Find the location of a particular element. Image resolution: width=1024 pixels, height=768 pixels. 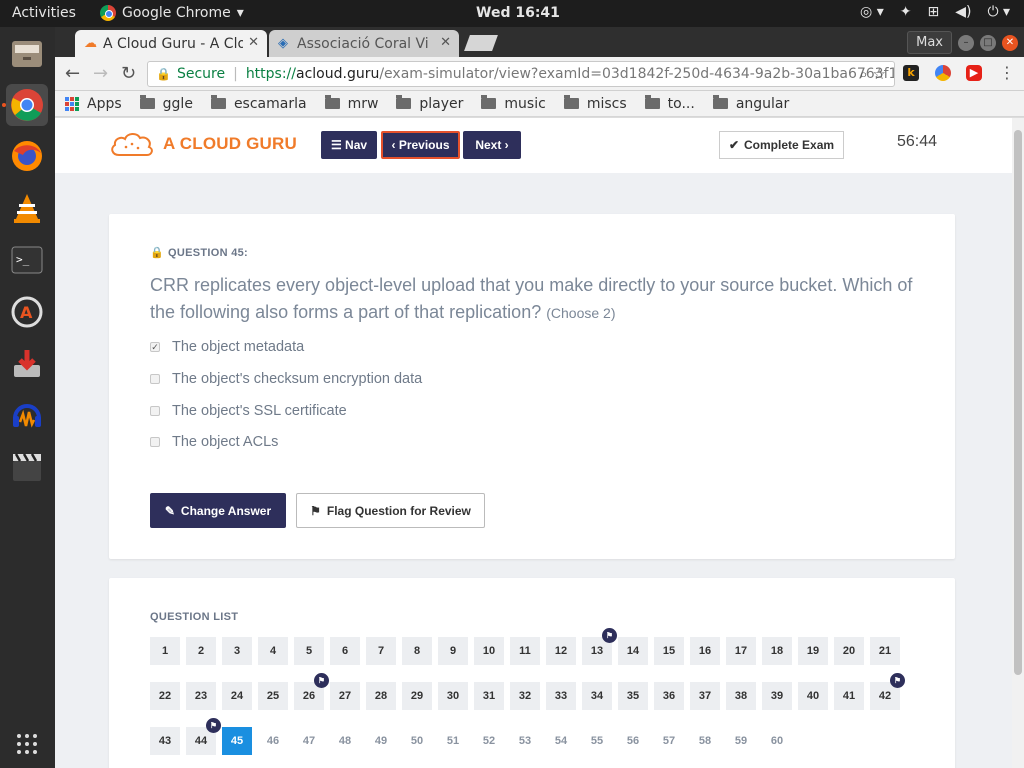

reload-icon: ↻ is located at coordinates (128, 73).